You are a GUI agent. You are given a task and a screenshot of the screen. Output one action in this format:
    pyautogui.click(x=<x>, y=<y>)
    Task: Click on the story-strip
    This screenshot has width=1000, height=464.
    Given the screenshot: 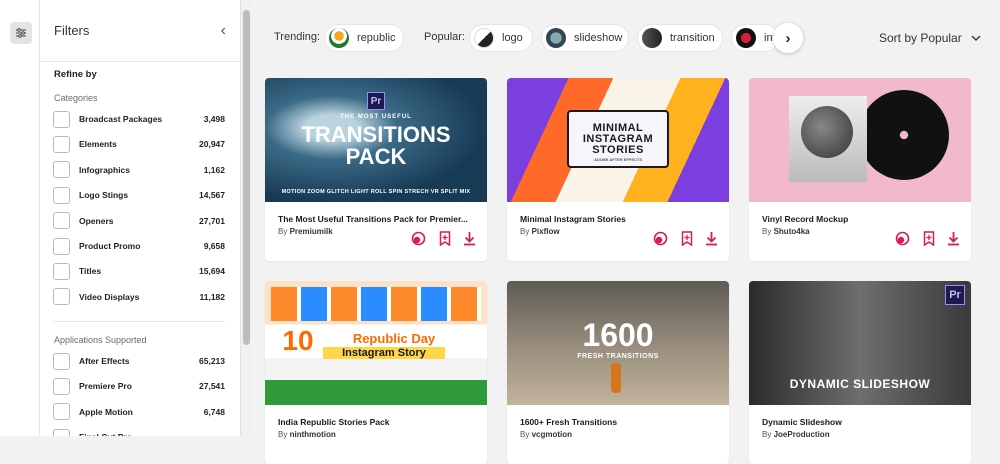 What is the action you would take?
    pyautogui.click(x=376, y=304)
    